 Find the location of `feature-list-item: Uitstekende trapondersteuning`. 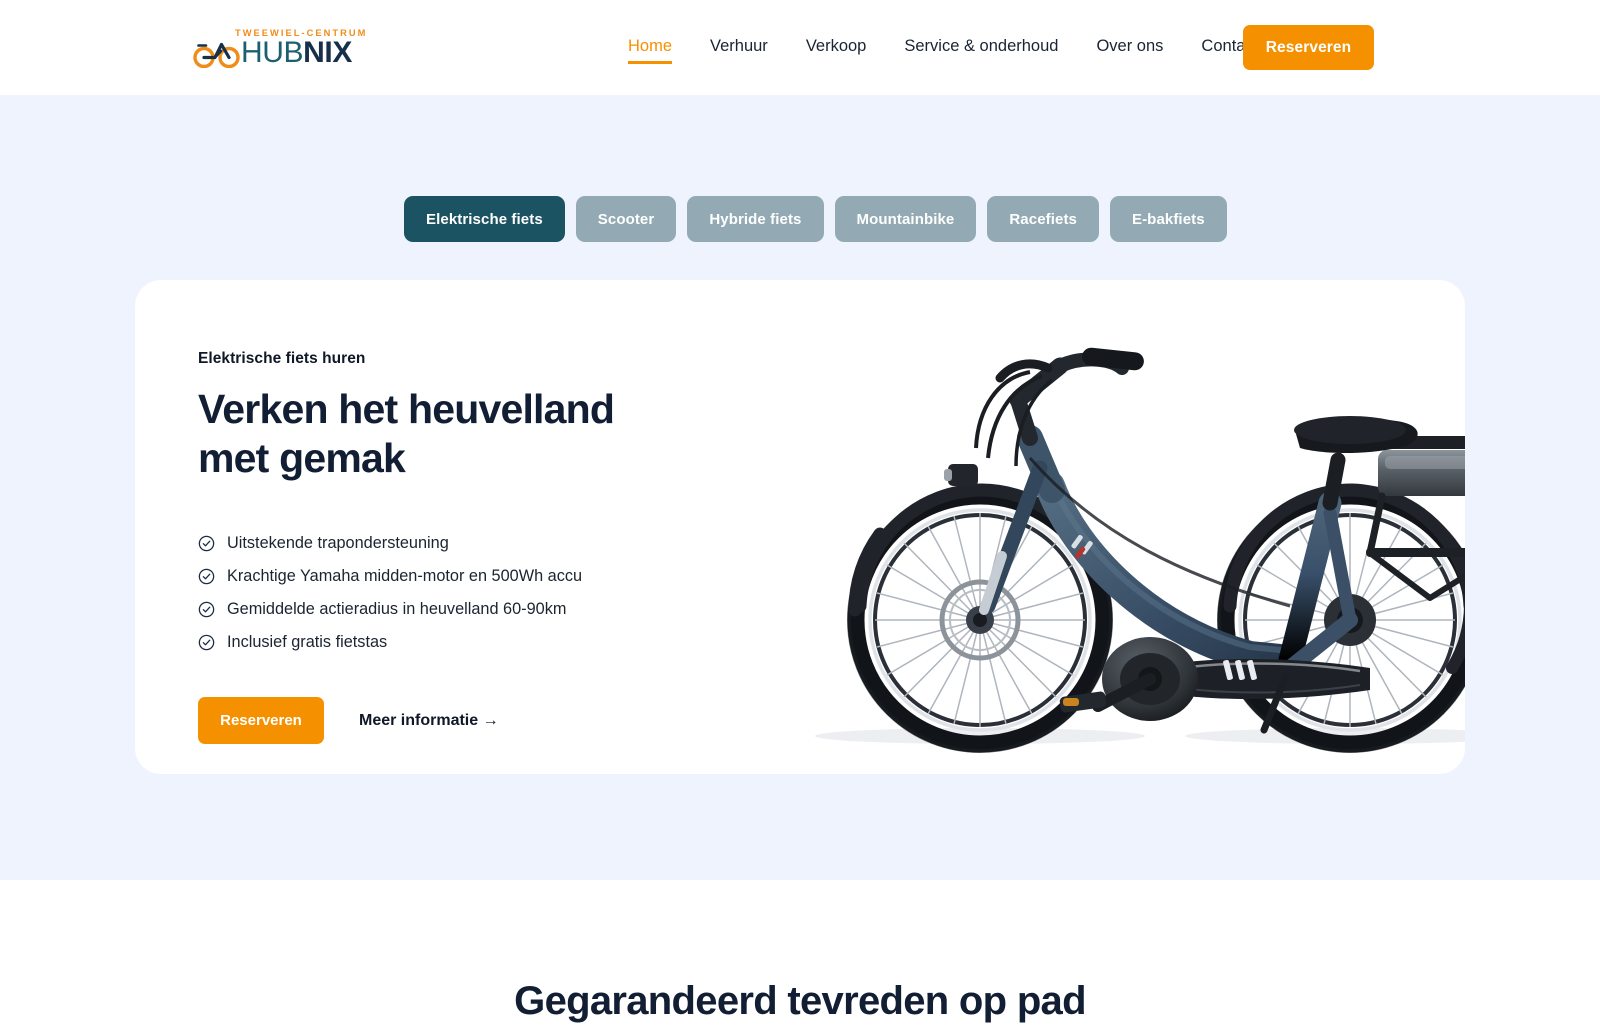

feature-list-item: Uitstekende trapondersteuning is located at coordinates (478, 543).